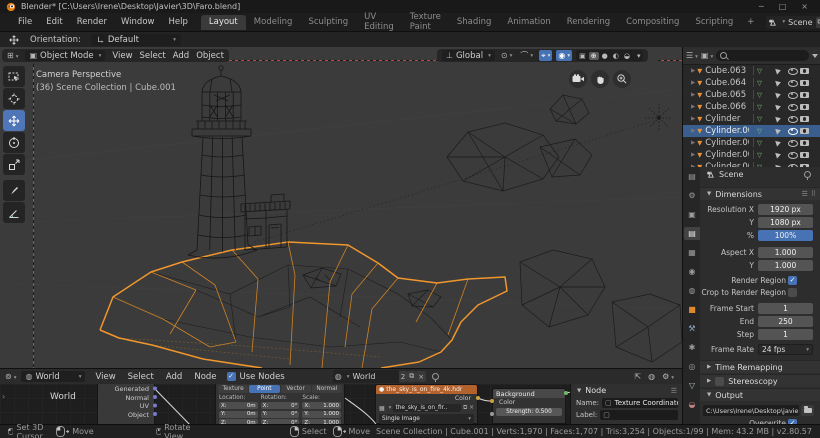 Image resolution: width=820 pixels, height=438 pixels. Describe the element at coordinates (579, 391) in the screenshot. I see `expand-arrow-icon: ▼` at that location.